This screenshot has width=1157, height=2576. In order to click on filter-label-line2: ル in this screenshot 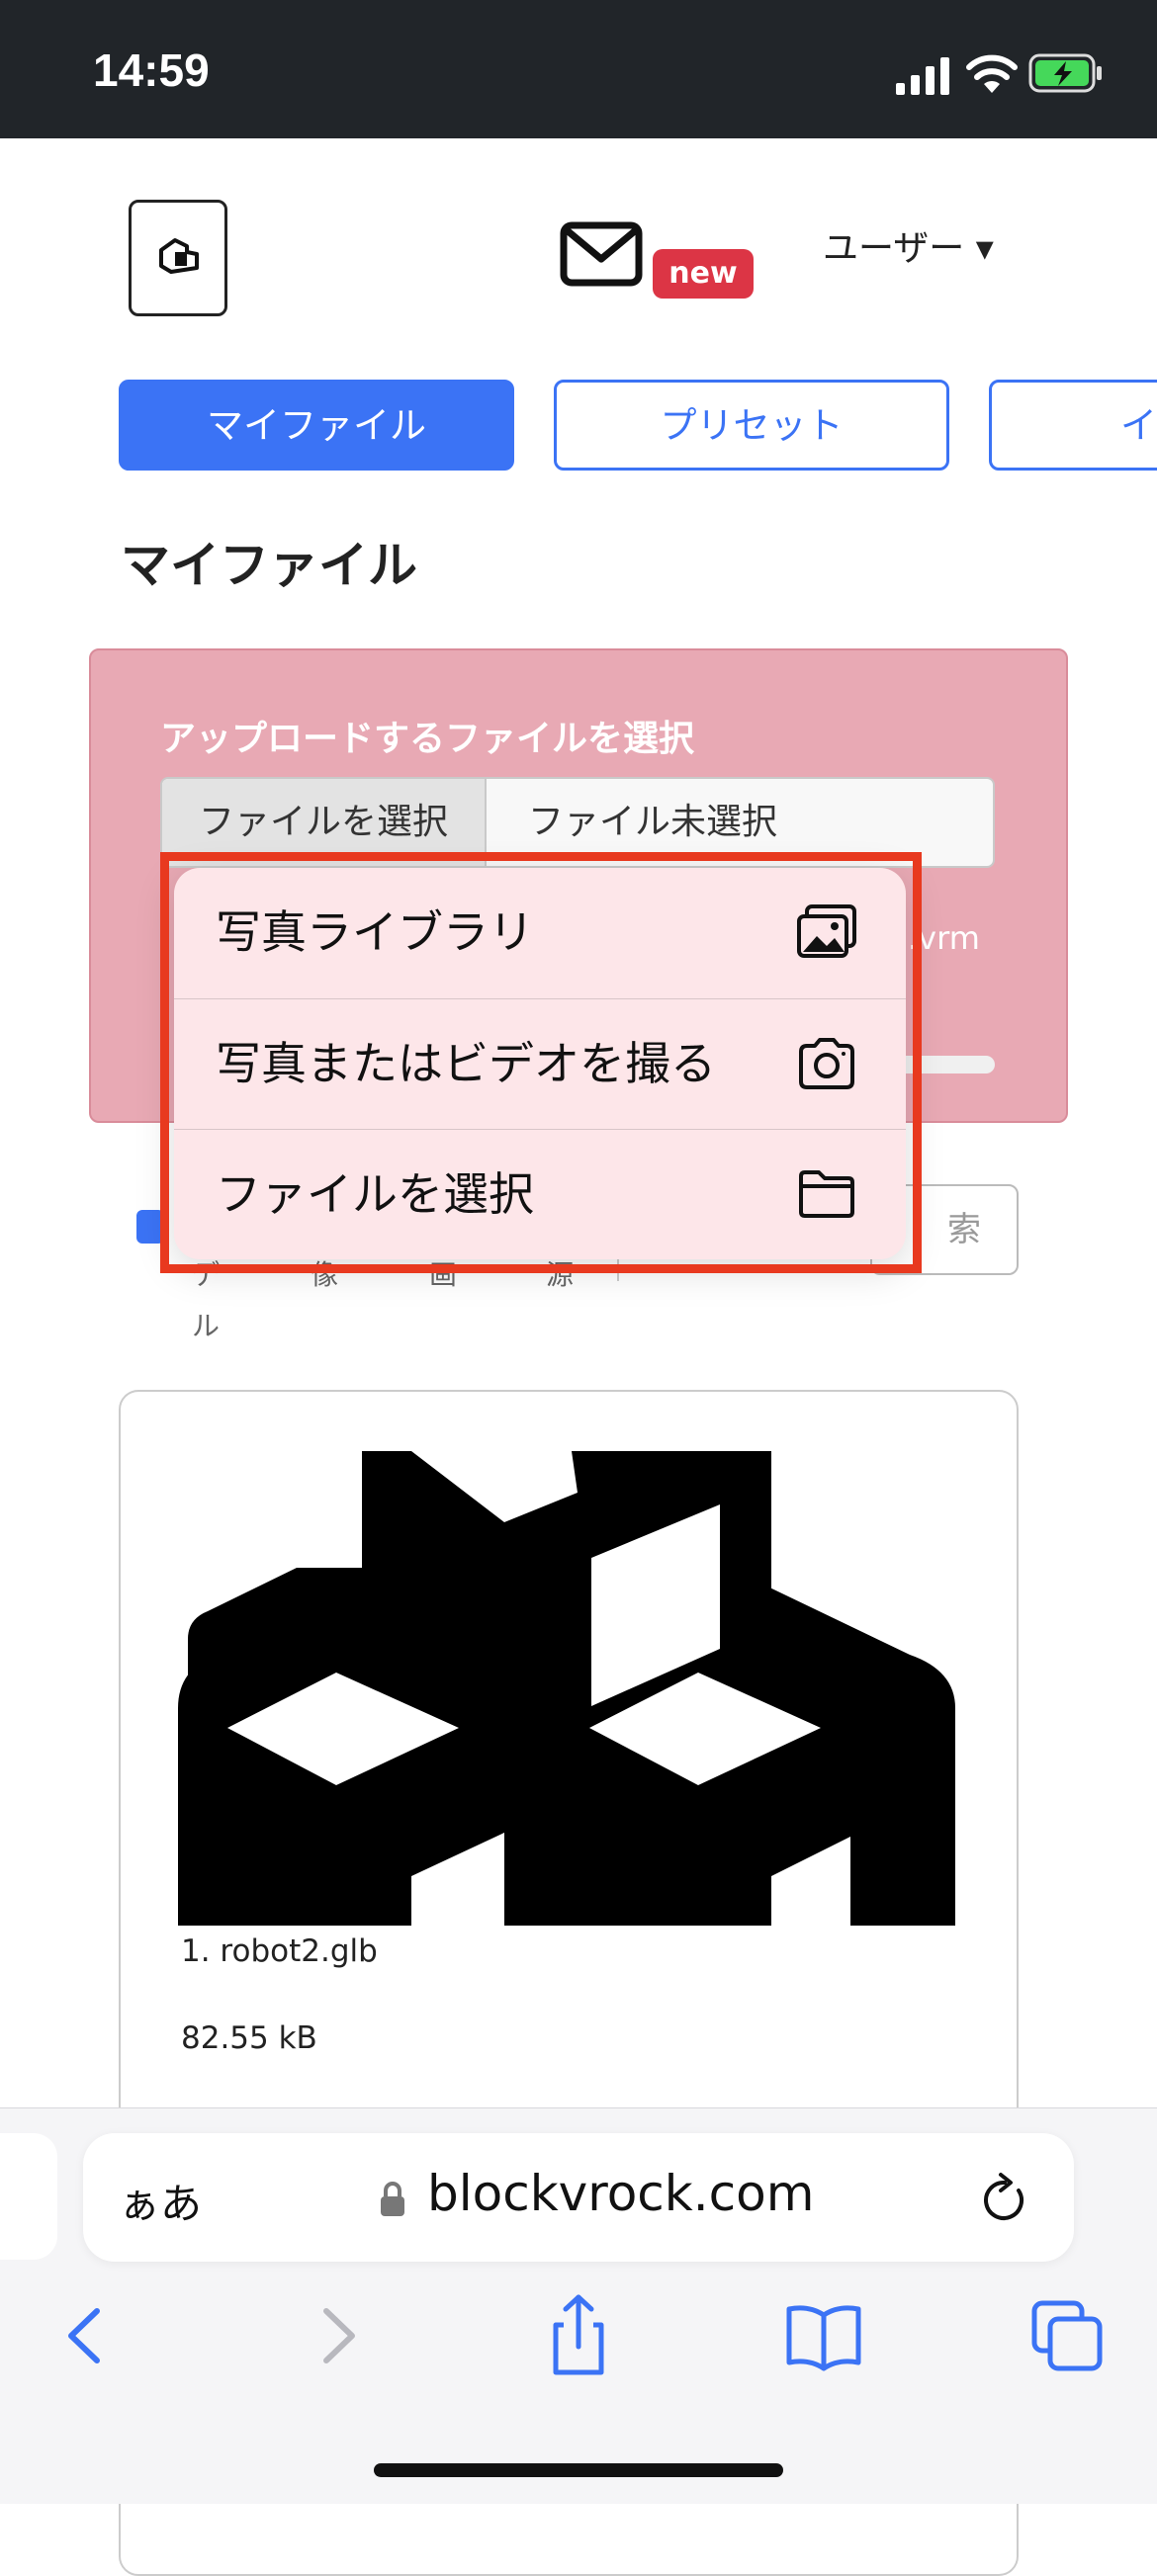, I will do `click(207, 1326)`.